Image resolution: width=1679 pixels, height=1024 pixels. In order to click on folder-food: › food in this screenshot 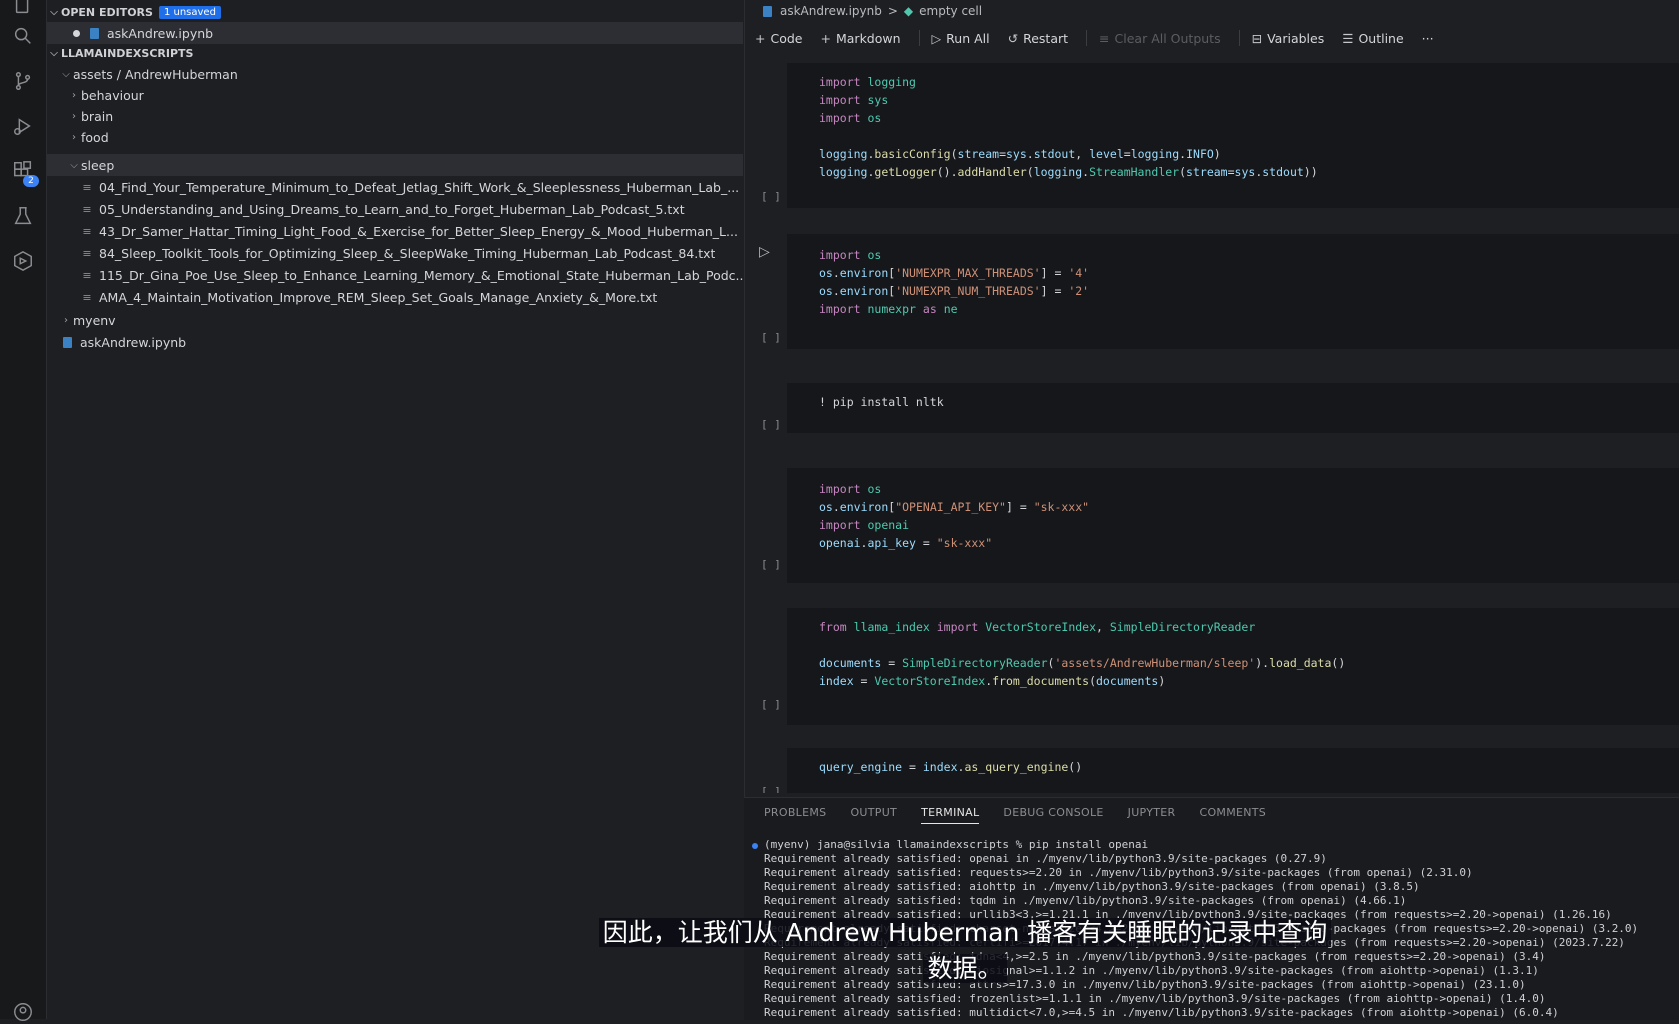, I will do `click(395, 137)`.